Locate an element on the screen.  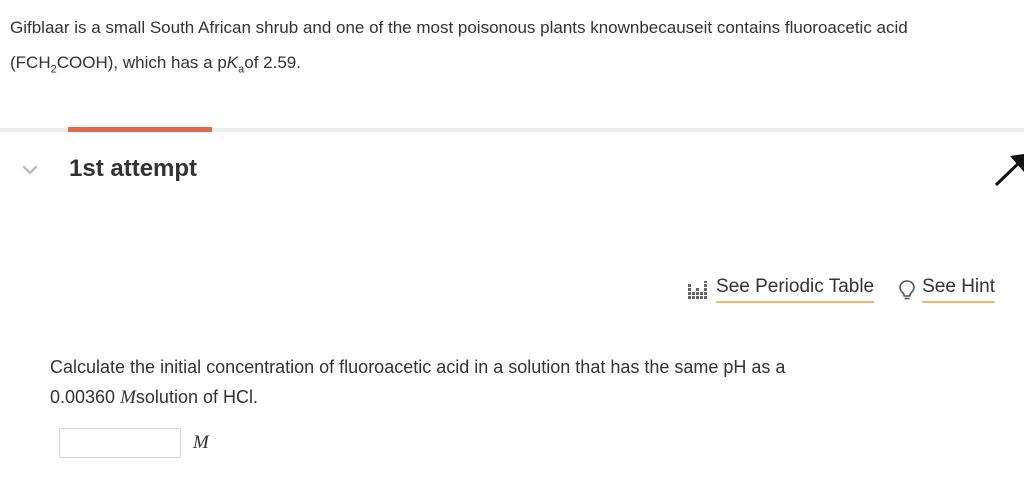
tools-bar: See Periodic Table See Hint is located at coordinates (841, 289).